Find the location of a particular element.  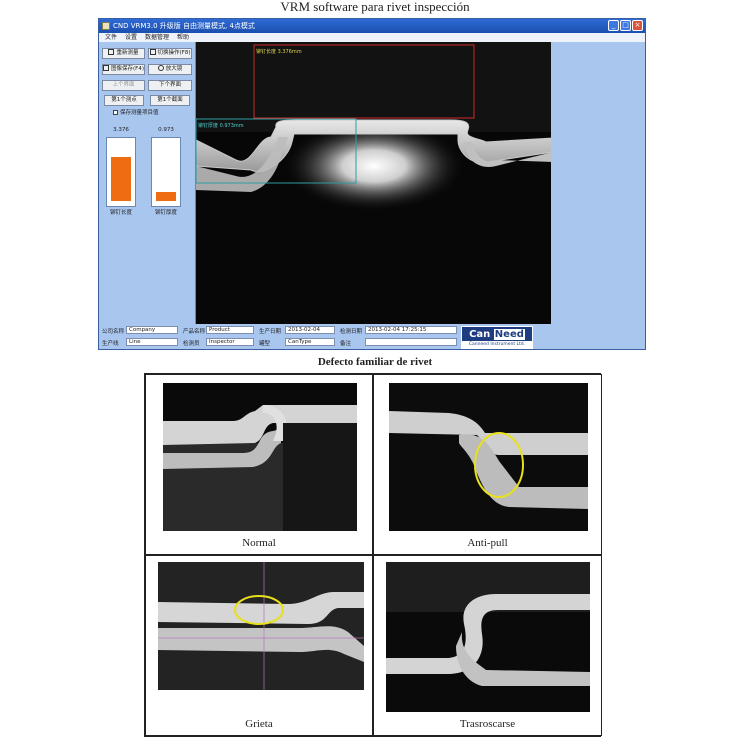

cantype-label: 罐型 is located at coordinates (265, 344).